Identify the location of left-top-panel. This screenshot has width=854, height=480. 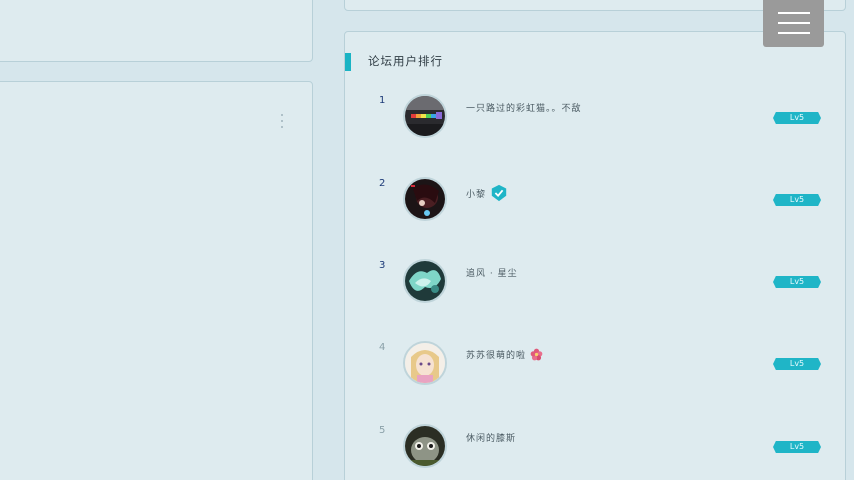
(156, 31).